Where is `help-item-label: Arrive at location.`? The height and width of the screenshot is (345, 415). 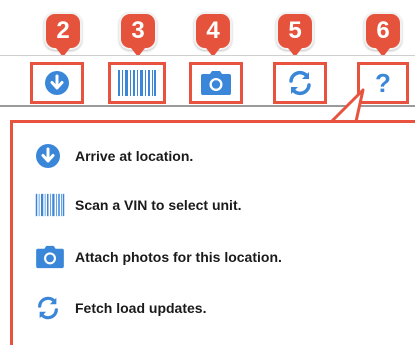
help-item-label: Arrive at location. is located at coordinates (134, 156).